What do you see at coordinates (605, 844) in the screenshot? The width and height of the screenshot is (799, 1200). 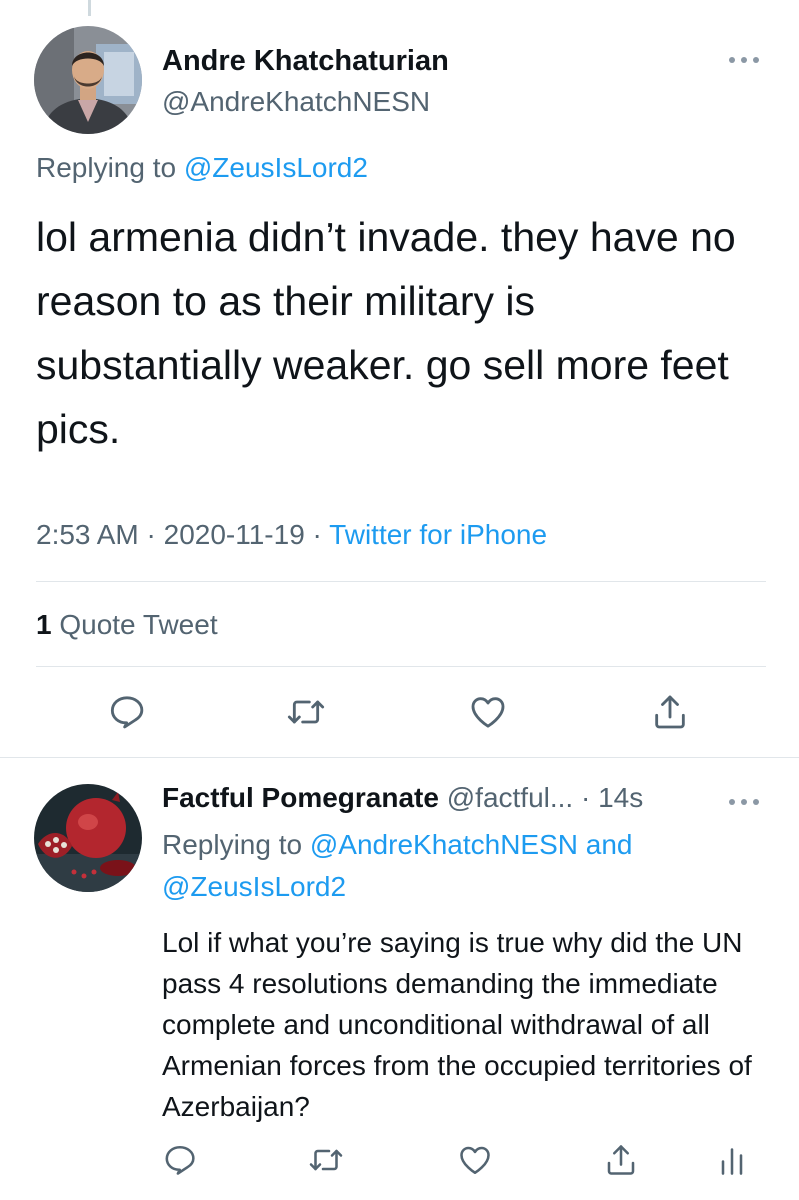 I see `replying-and-label: and` at bounding box center [605, 844].